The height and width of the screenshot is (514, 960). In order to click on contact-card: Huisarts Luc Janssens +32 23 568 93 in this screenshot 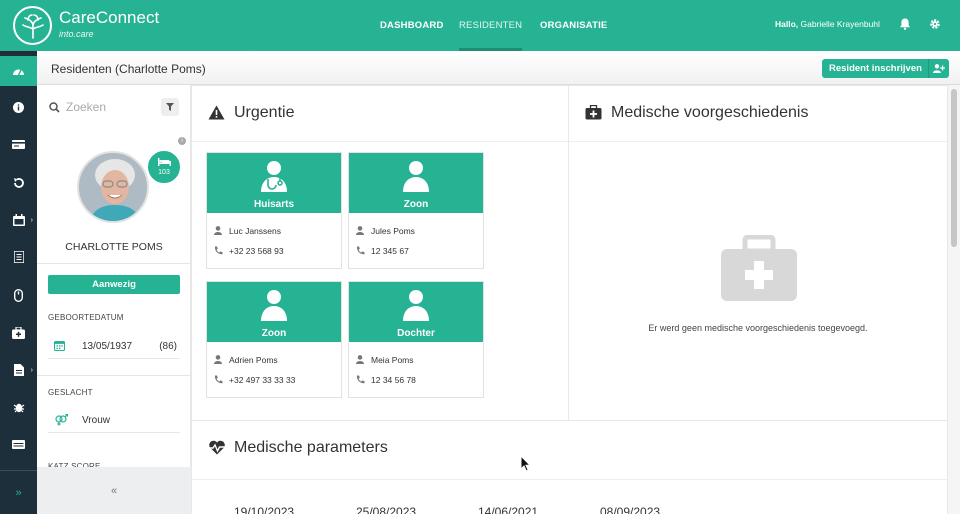, I will do `click(274, 210)`.